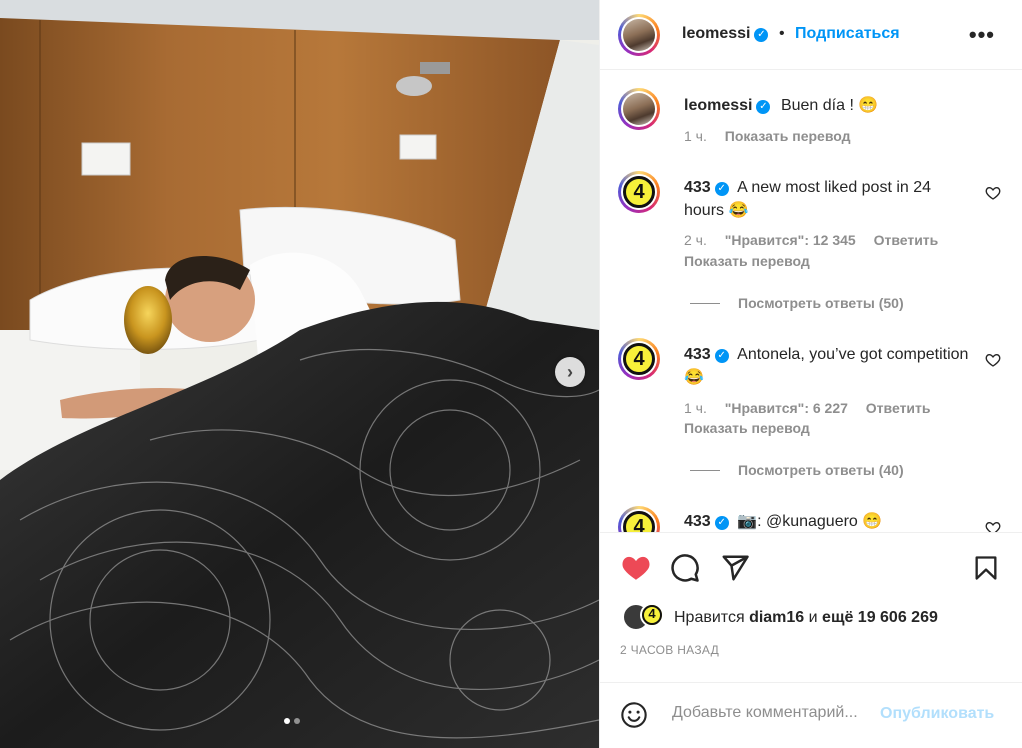 The height and width of the screenshot is (748, 1022). Describe the element at coordinates (636, 567) in the screenshot. I see `like-heart-icon` at that location.